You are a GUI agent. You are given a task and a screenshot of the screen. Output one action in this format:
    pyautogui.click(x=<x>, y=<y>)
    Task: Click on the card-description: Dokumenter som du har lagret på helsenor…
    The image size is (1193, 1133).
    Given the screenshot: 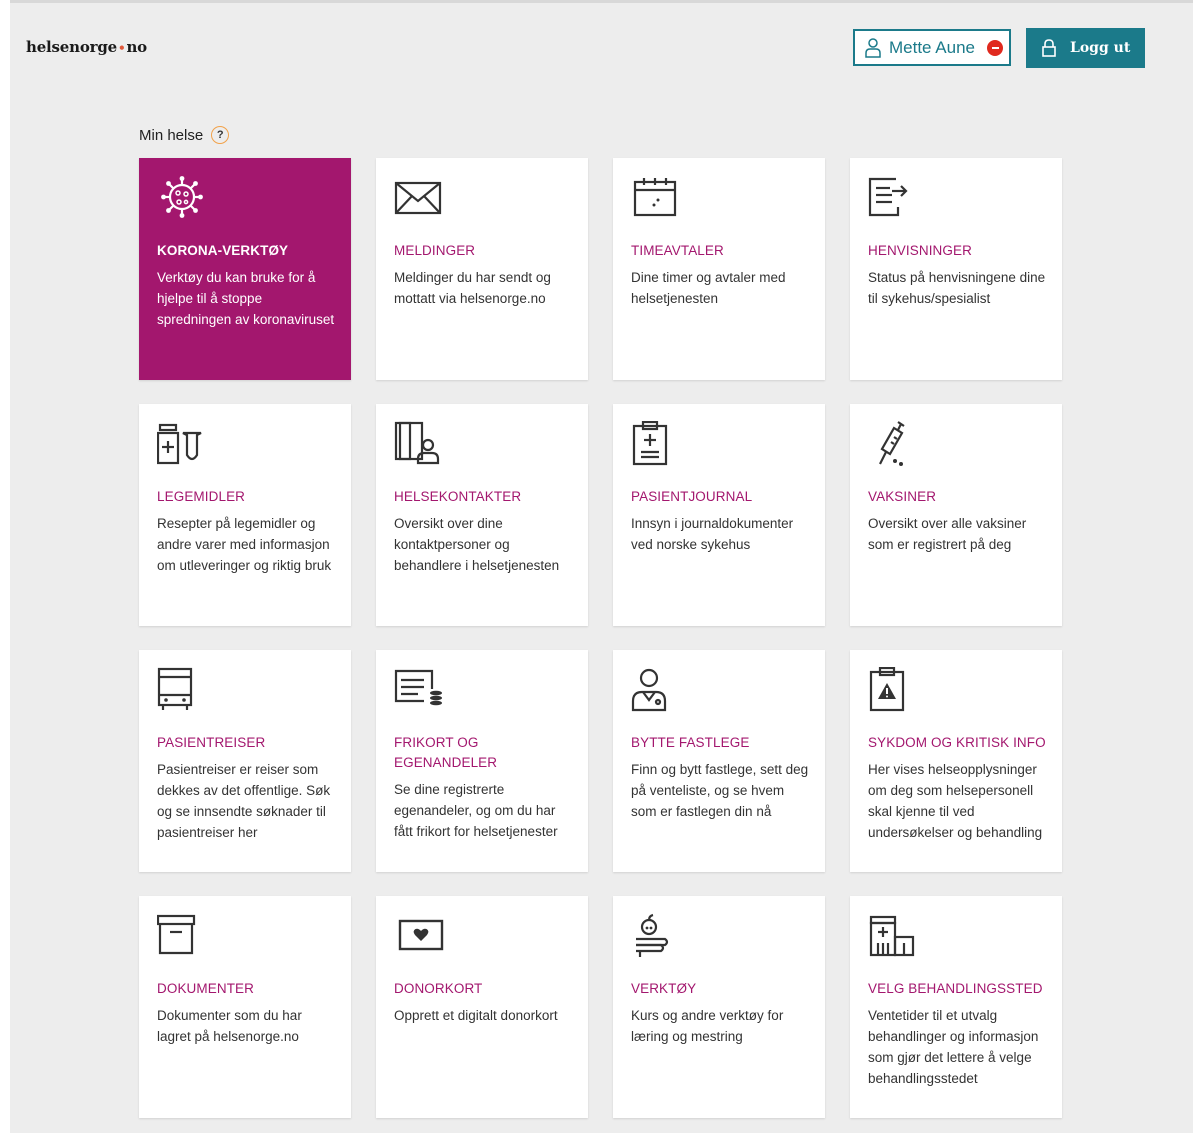 What is the action you would take?
    pyautogui.click(x=229, y=1026)
    